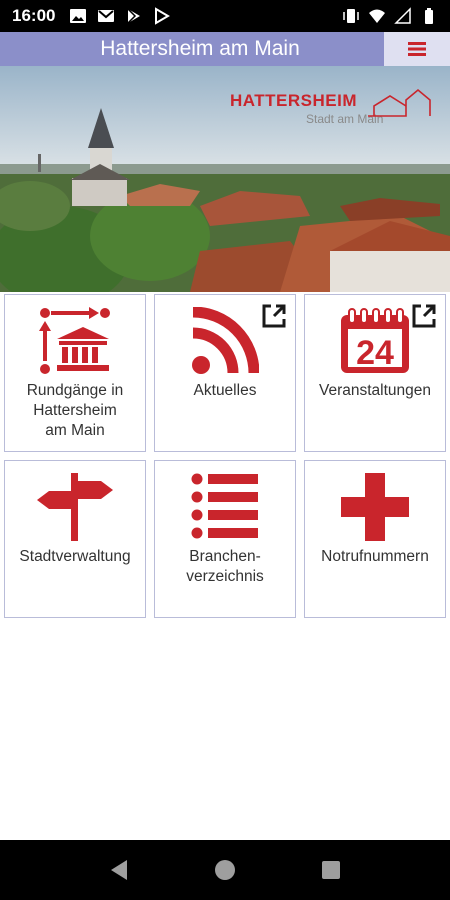 The height and width of the screenshot is (900, 450). I want to click on tile-rundgaenge: Rundgänge in Hattersheim am Main, so click(75, 373).